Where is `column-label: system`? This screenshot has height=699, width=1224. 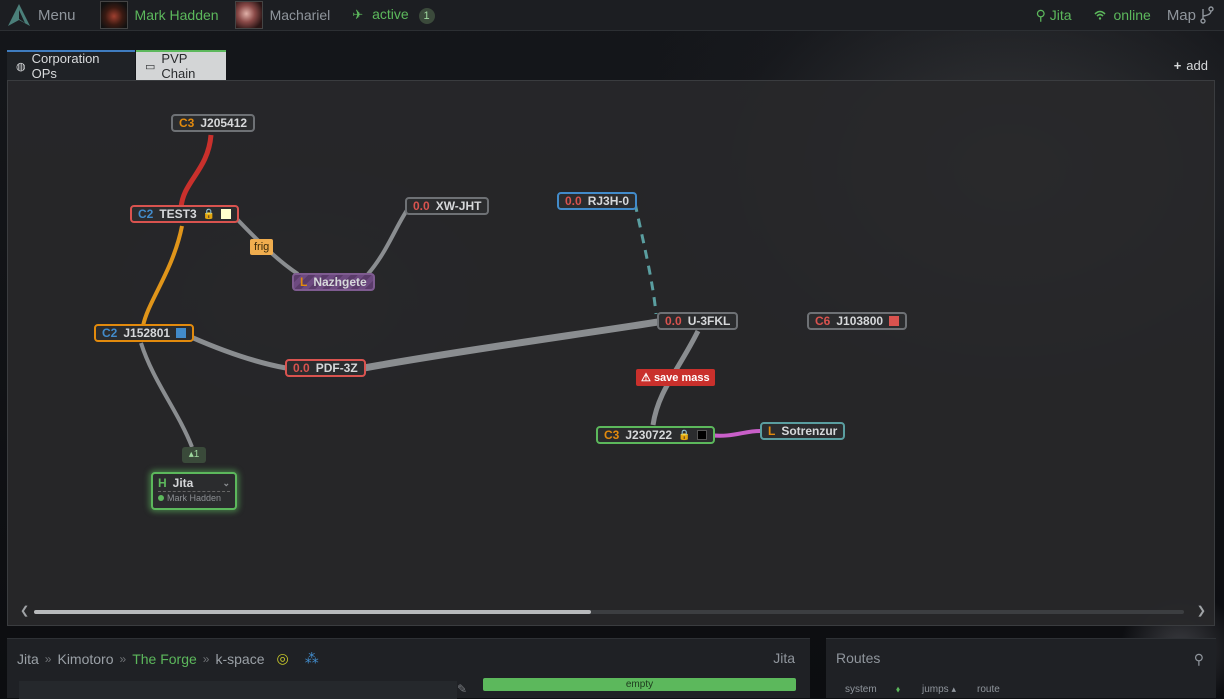
column-label: system is located at coordinates (861, 689).